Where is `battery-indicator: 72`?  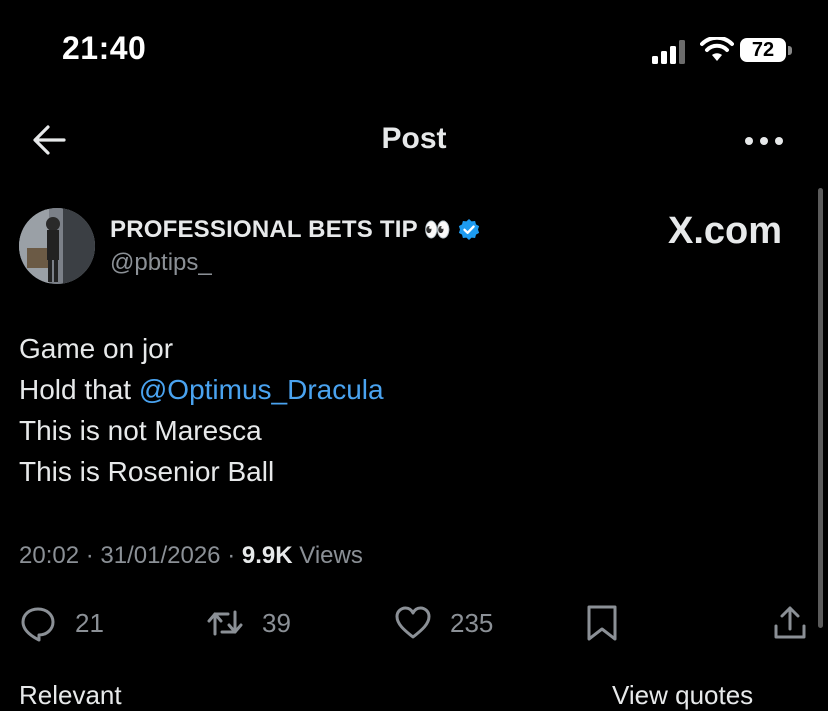 battery-indicator: 72 is located at coordinates (767, 51).